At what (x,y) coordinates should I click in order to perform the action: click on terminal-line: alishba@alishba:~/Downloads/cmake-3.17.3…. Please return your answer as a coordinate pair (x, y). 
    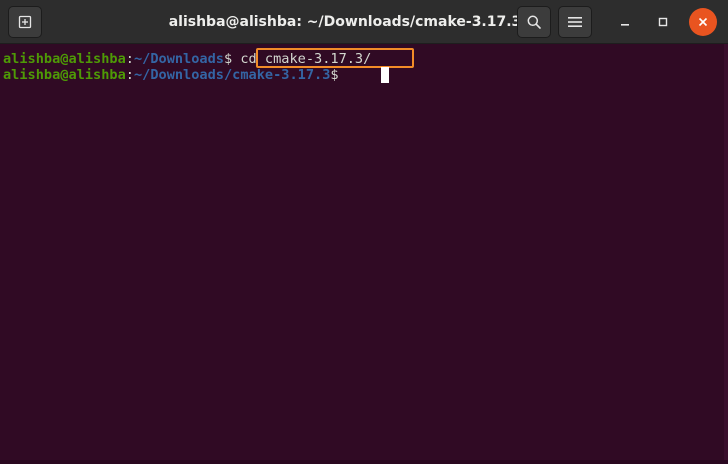
    Looking at the image, I should click on (175, 75).